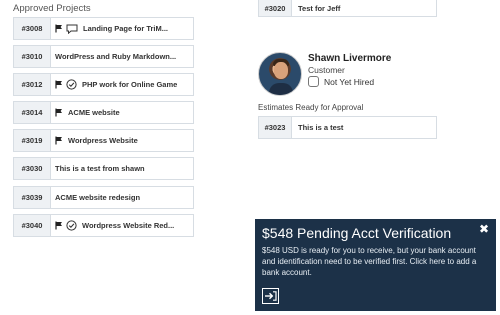 The image size is (500, 315). I want to click on close-icon: ✖, so click(484, 229).